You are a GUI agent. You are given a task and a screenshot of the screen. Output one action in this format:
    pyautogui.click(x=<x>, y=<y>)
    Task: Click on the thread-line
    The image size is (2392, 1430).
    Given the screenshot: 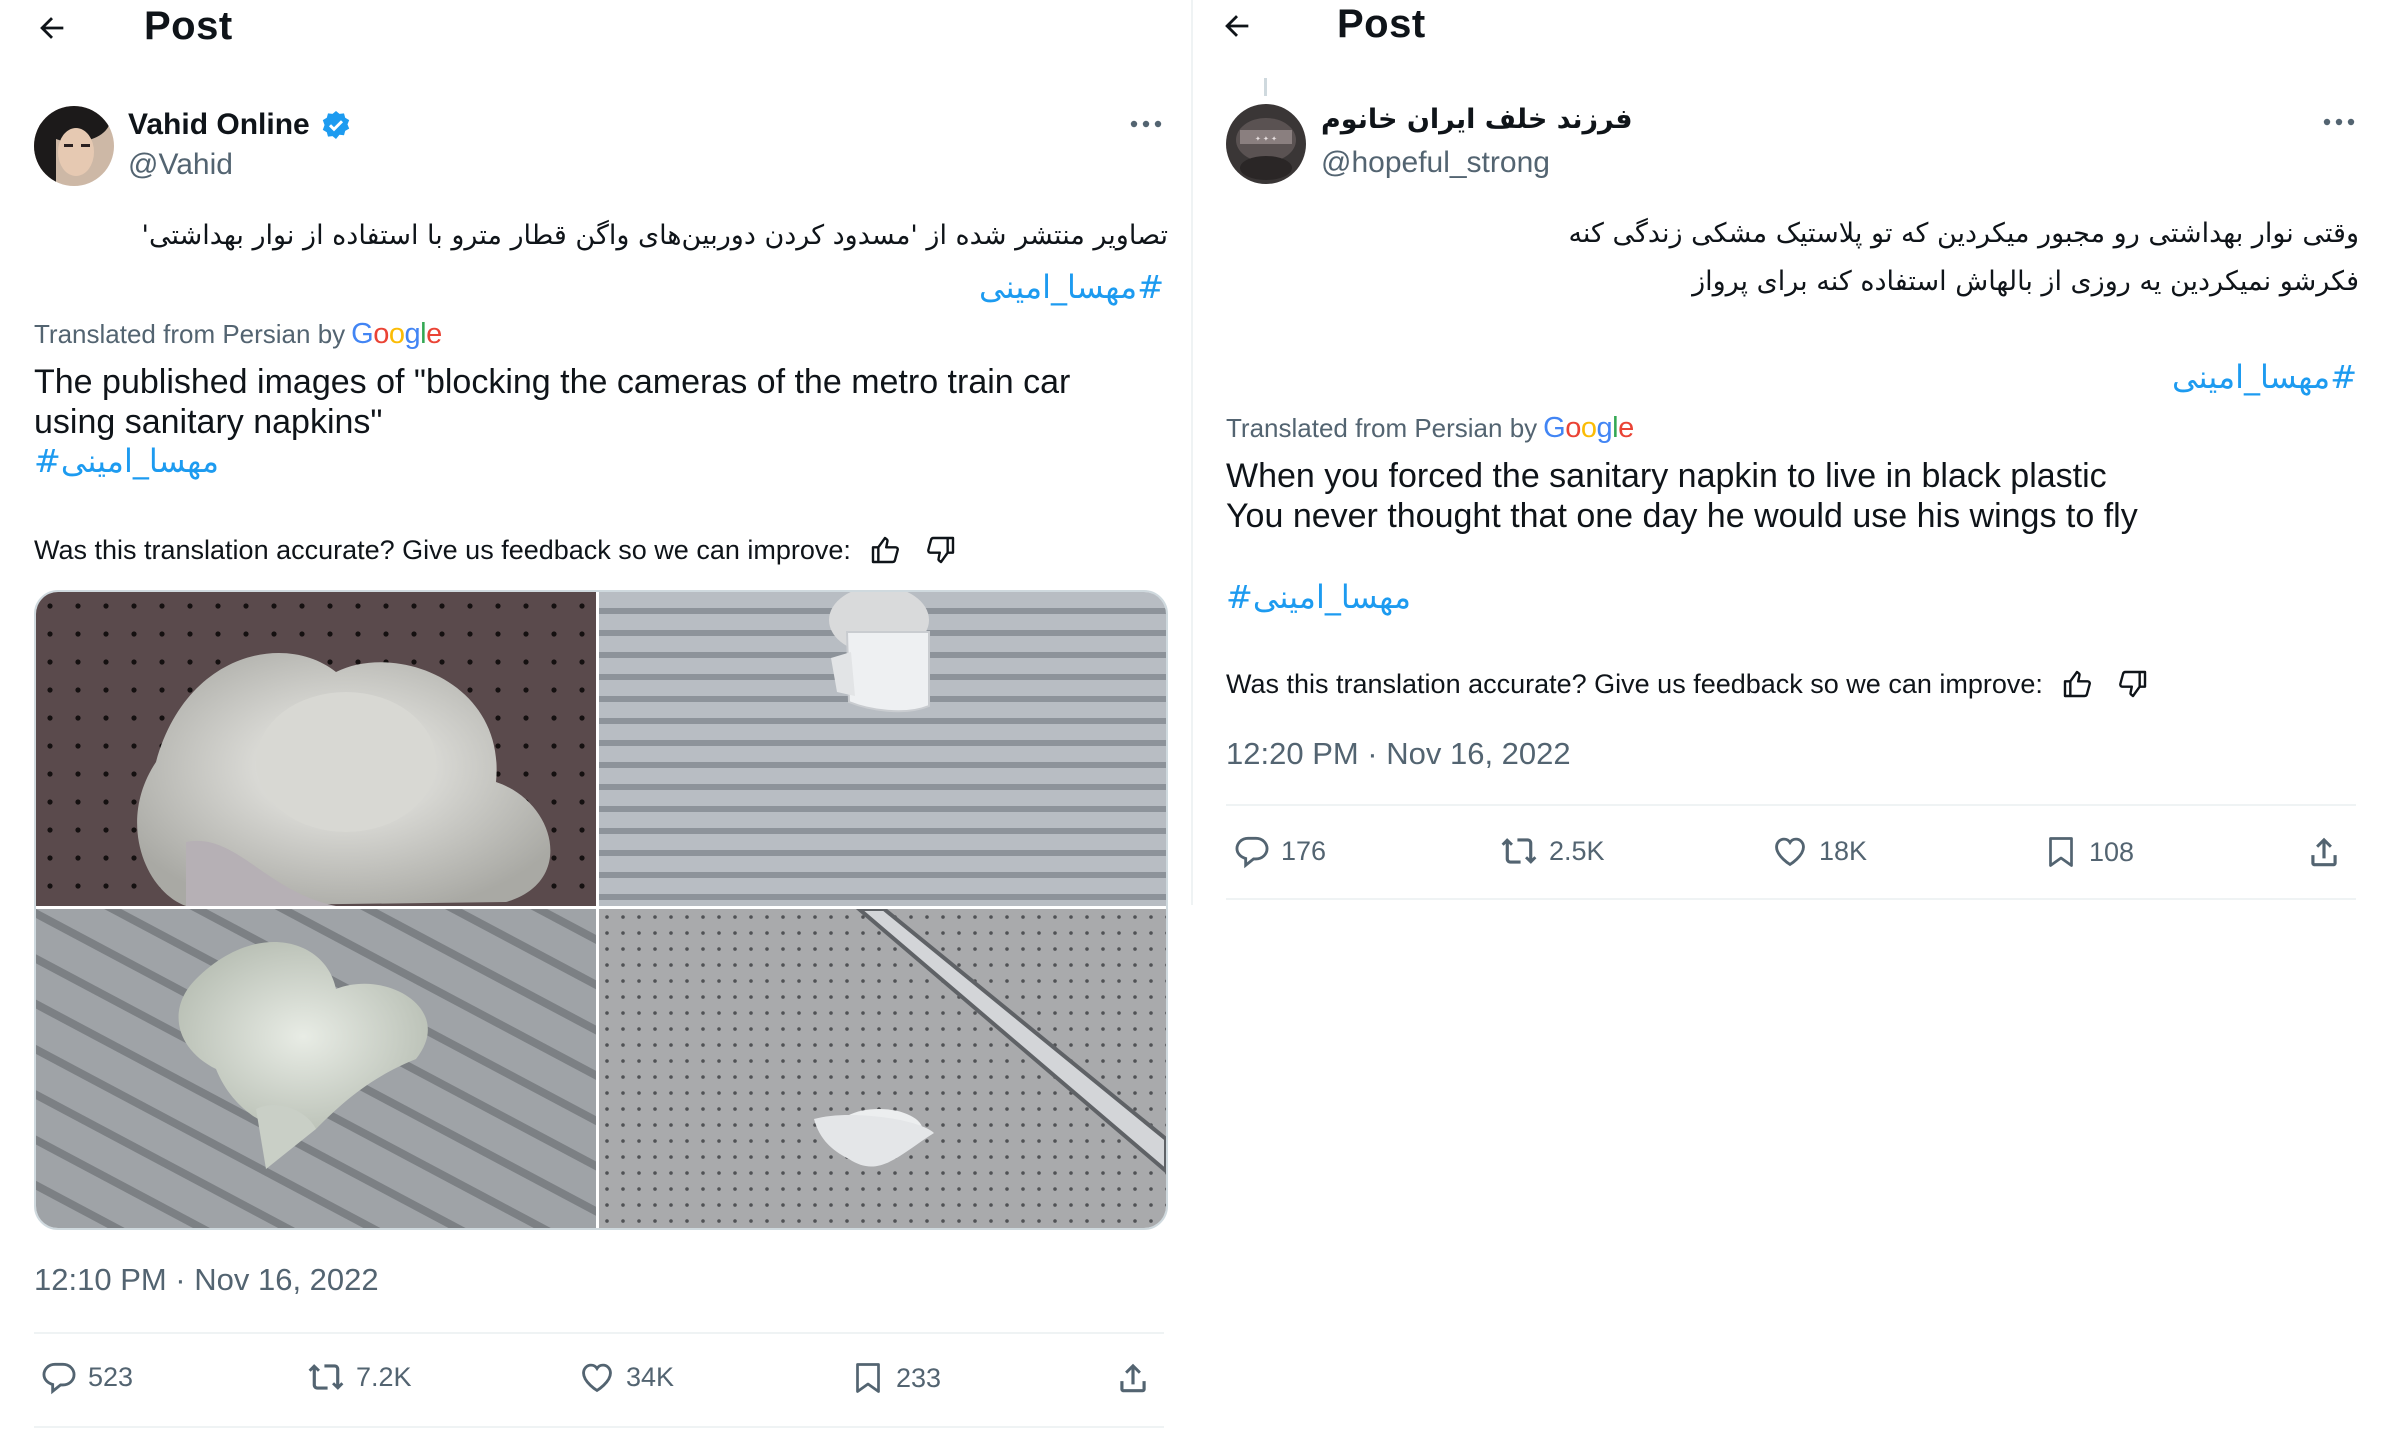 What is the action you would take?
    pyautogui.click(x=1265, y=87)
    